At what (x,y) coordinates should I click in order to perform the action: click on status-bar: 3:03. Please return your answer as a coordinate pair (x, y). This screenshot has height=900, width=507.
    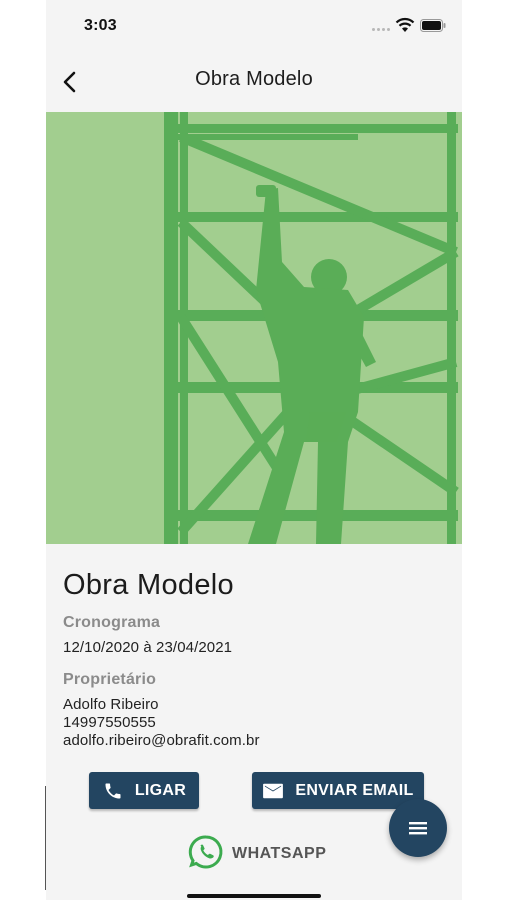
    Looking at the image, I should click on (254, 26).